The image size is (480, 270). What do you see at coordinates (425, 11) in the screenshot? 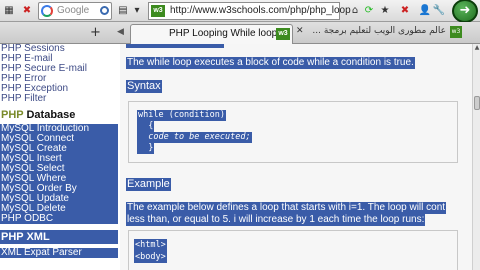
I see `user-icon: 👤` at bounding box center [425, 11].